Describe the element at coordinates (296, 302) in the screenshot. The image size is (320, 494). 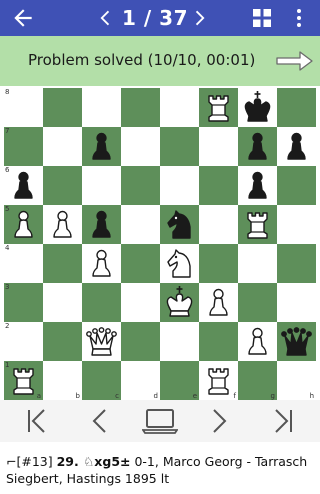
I see `square-h3` at that location.